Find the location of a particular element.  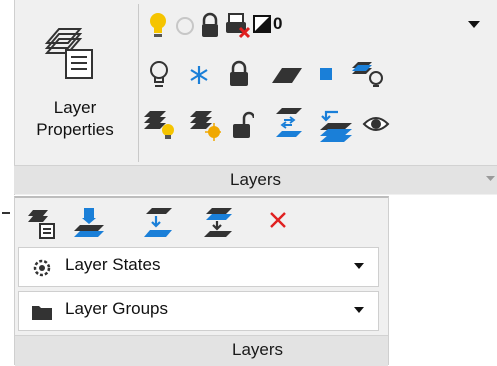

expanded-panel-title: Layers is located at coordinates (258, 349).